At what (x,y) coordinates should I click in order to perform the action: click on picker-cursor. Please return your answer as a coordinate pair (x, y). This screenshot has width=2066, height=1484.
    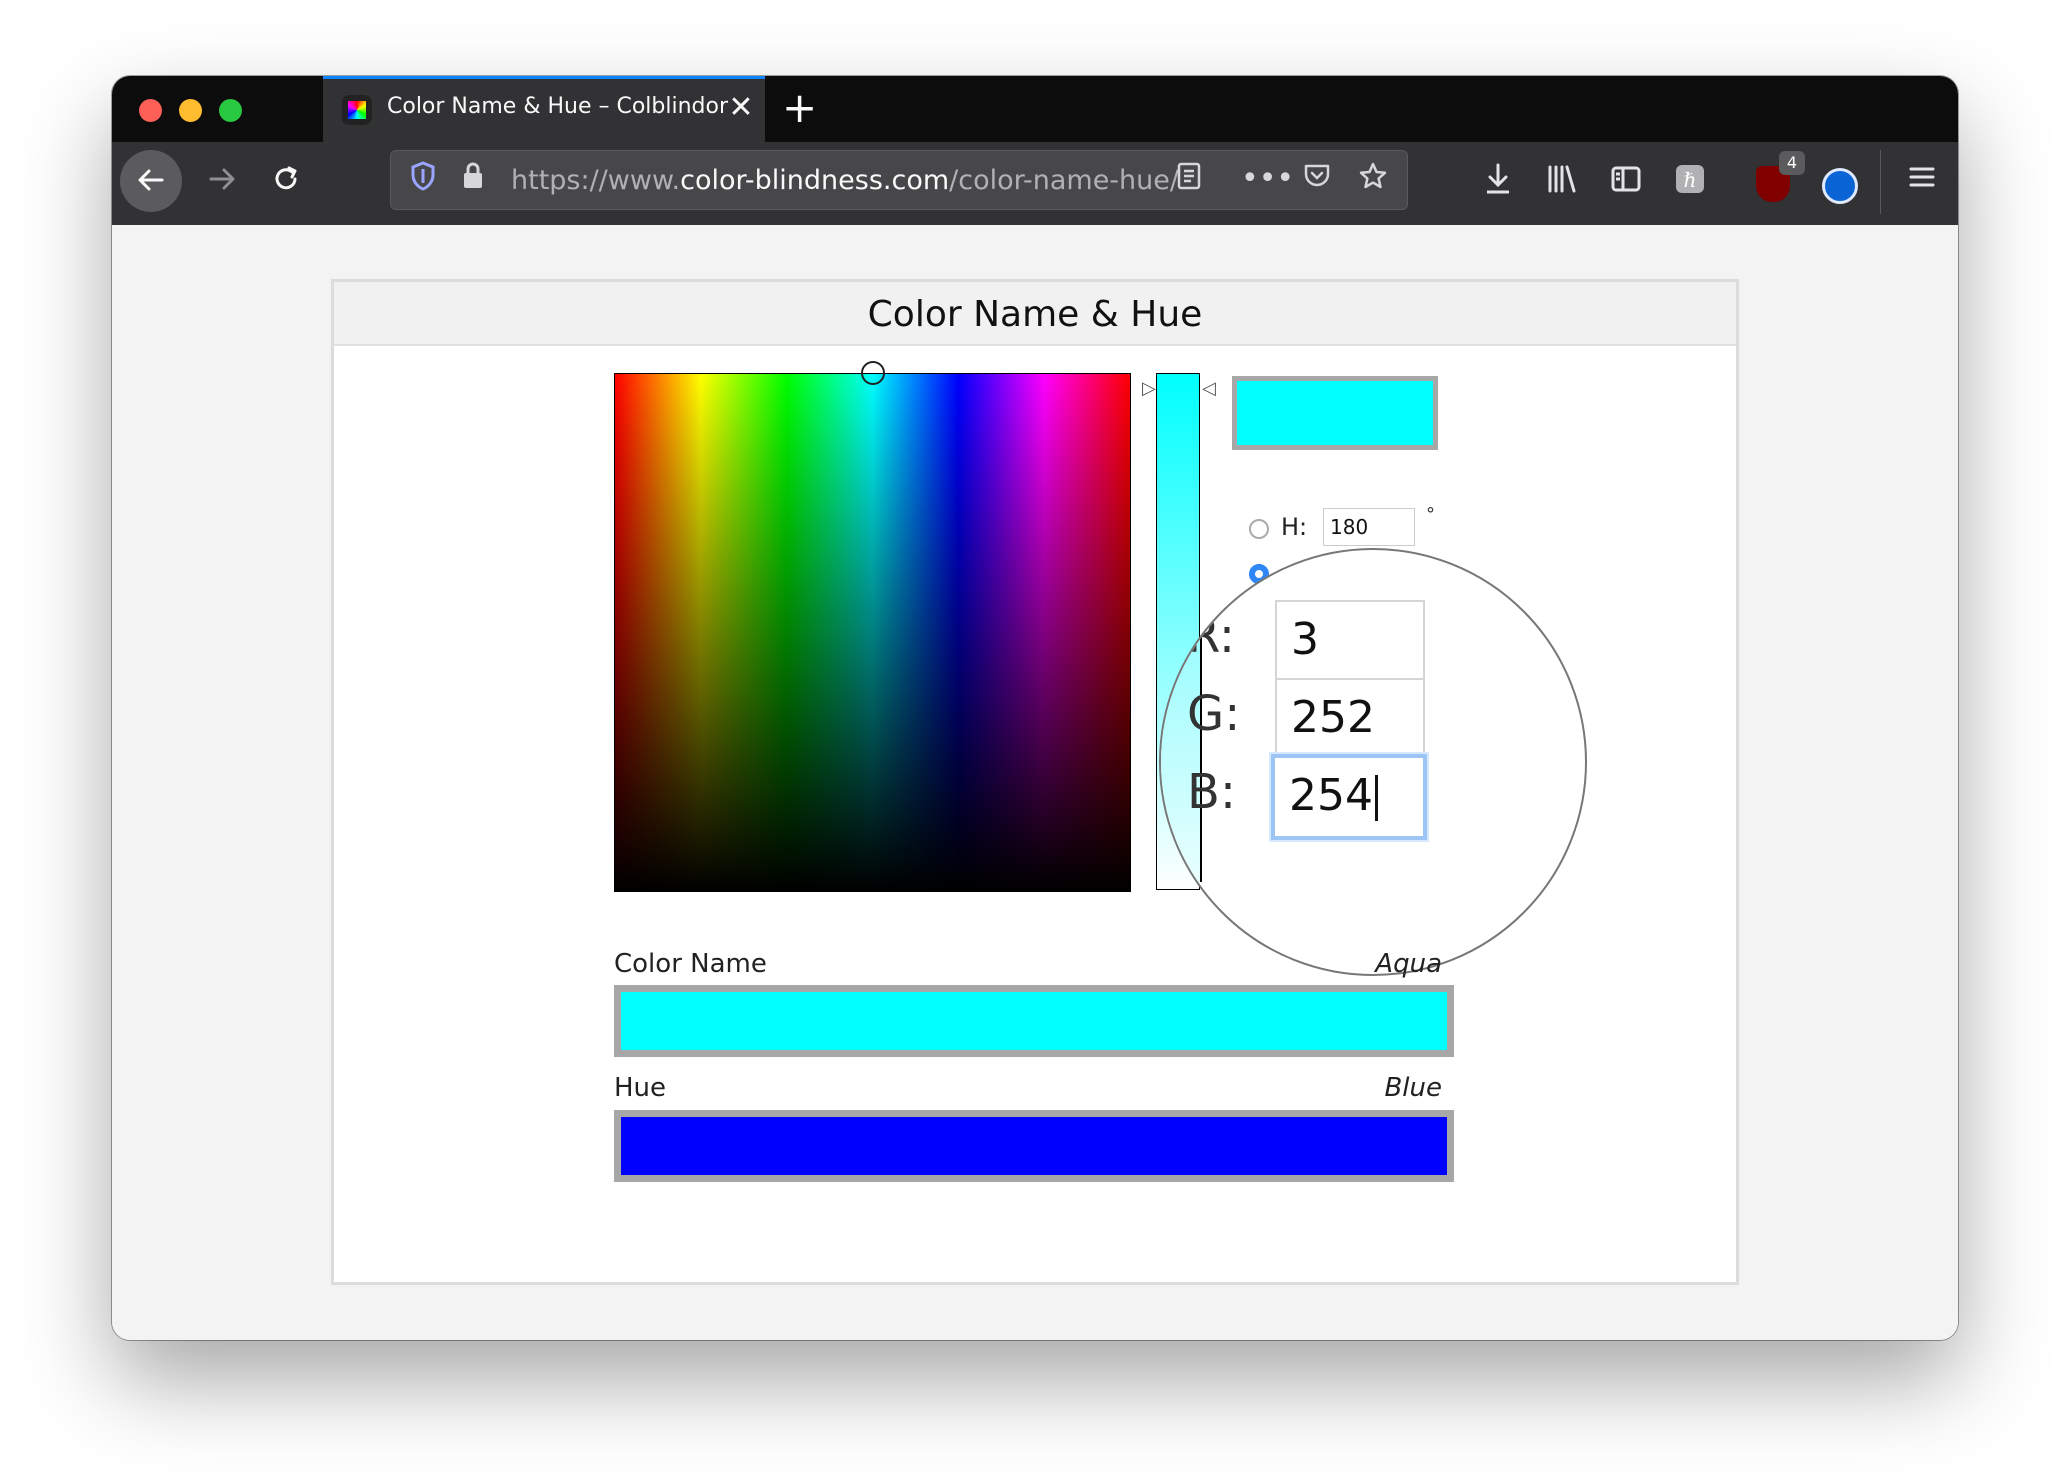
    Looking at the image, I should click on (873, 373).